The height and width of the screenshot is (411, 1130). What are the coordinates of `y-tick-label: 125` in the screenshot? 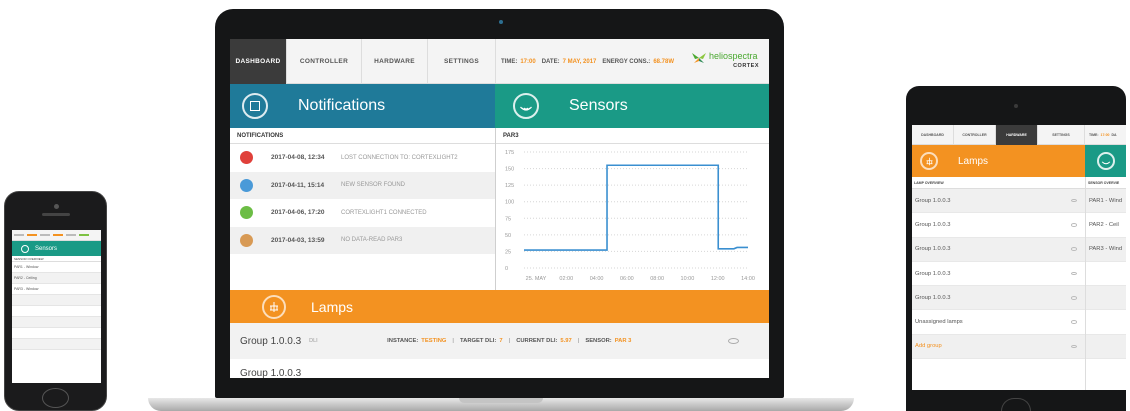 It's located at (509, 186).